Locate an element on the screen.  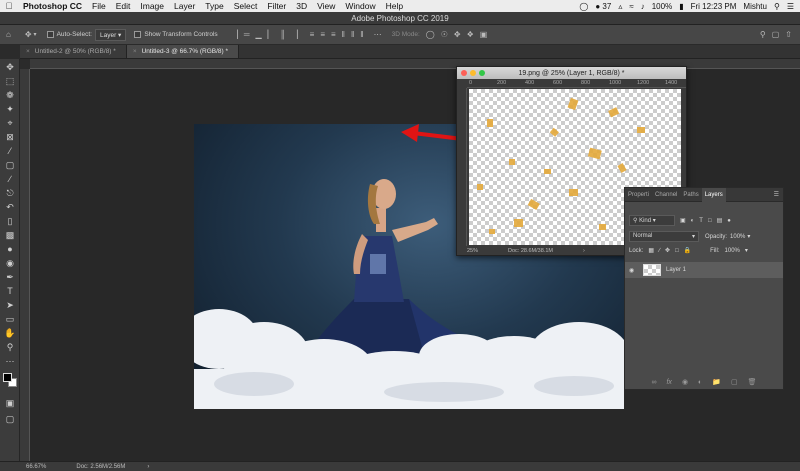
battery-icon: ▮ is located at coordinates (681, 6).